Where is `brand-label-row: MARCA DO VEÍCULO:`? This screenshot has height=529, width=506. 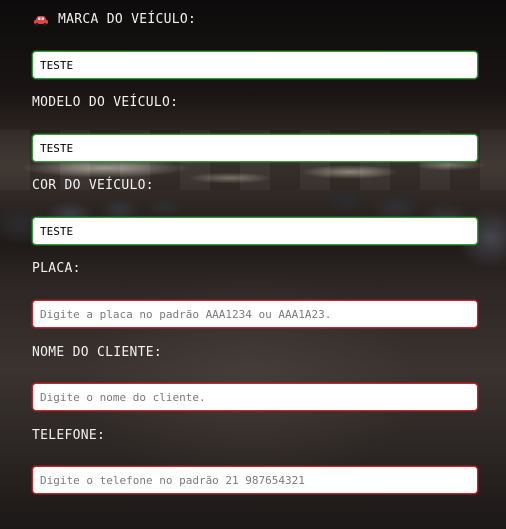
brand-label-row: MARCA DO VEÍCULO: is located at coordinates (114, 19).